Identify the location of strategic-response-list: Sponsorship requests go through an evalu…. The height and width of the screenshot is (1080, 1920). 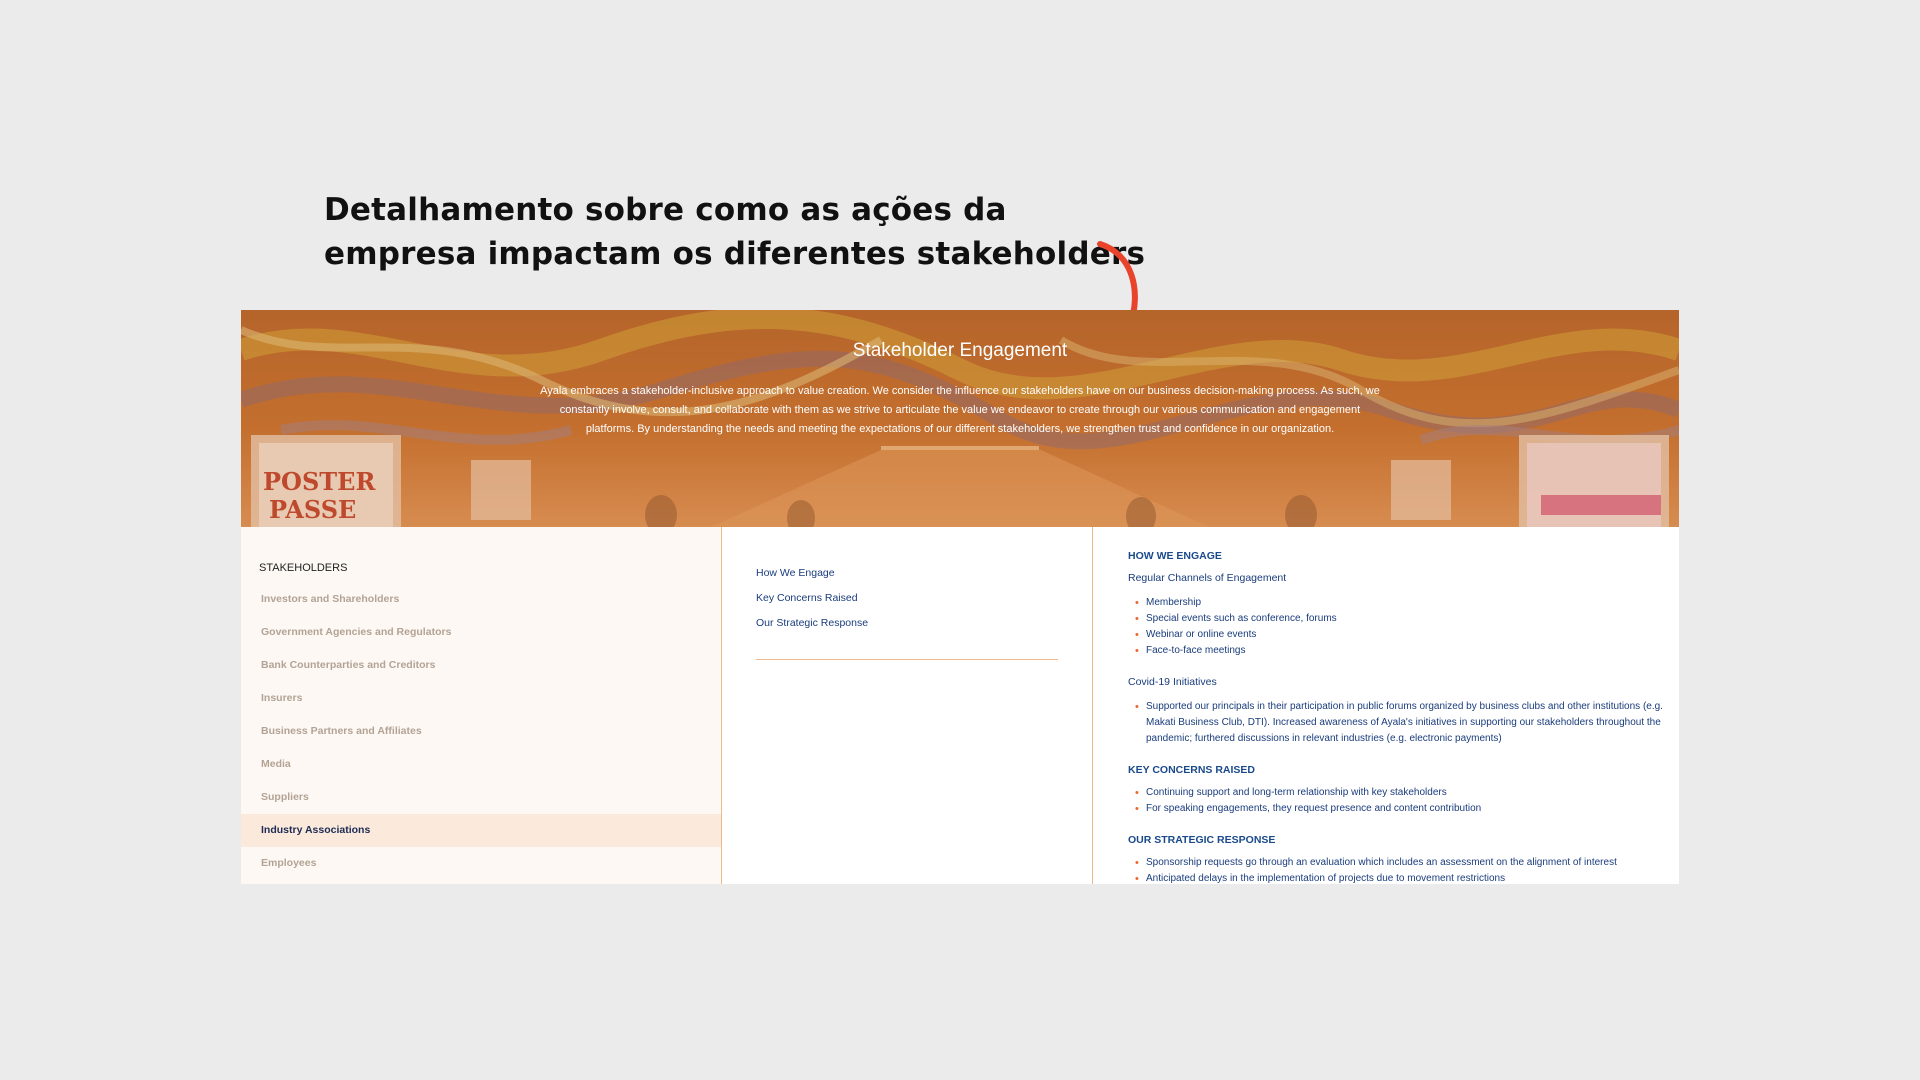
(1398, 869).